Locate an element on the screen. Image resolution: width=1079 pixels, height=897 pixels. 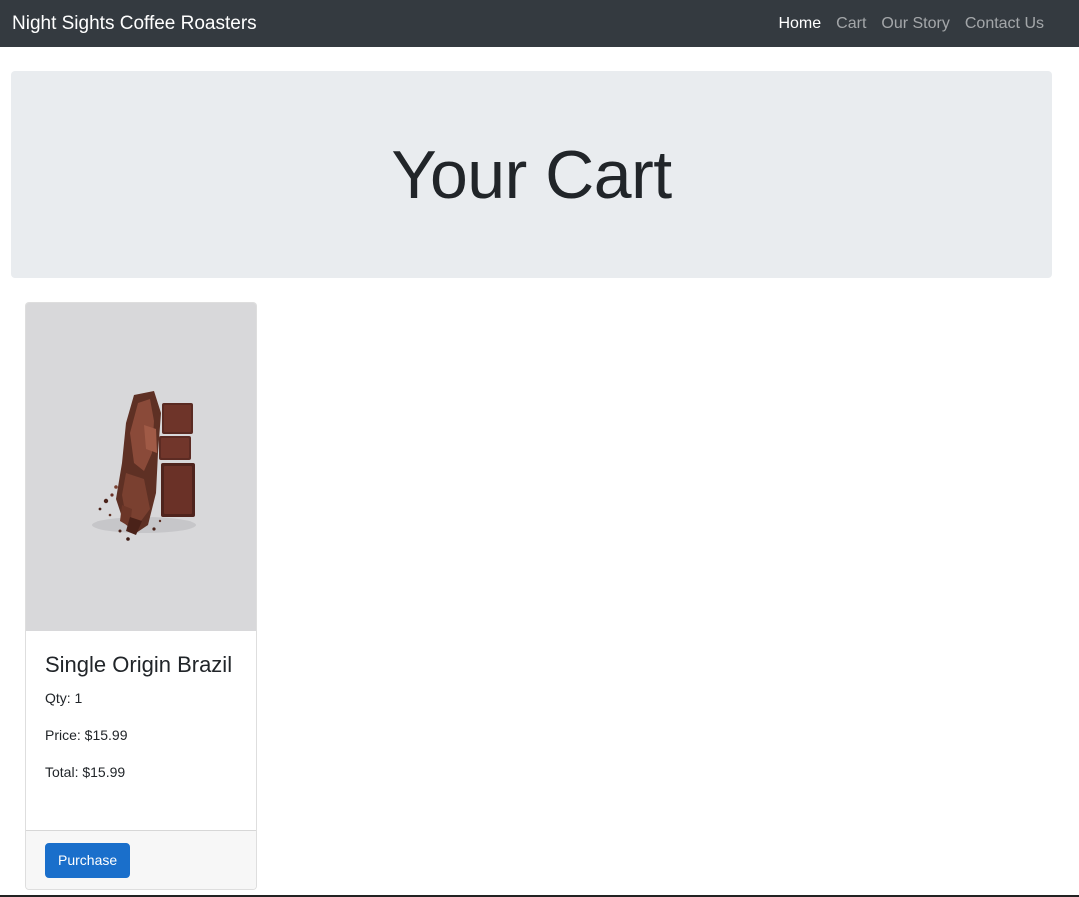
quantity-text: Qty: 1 is located at coordinates (64, 698).